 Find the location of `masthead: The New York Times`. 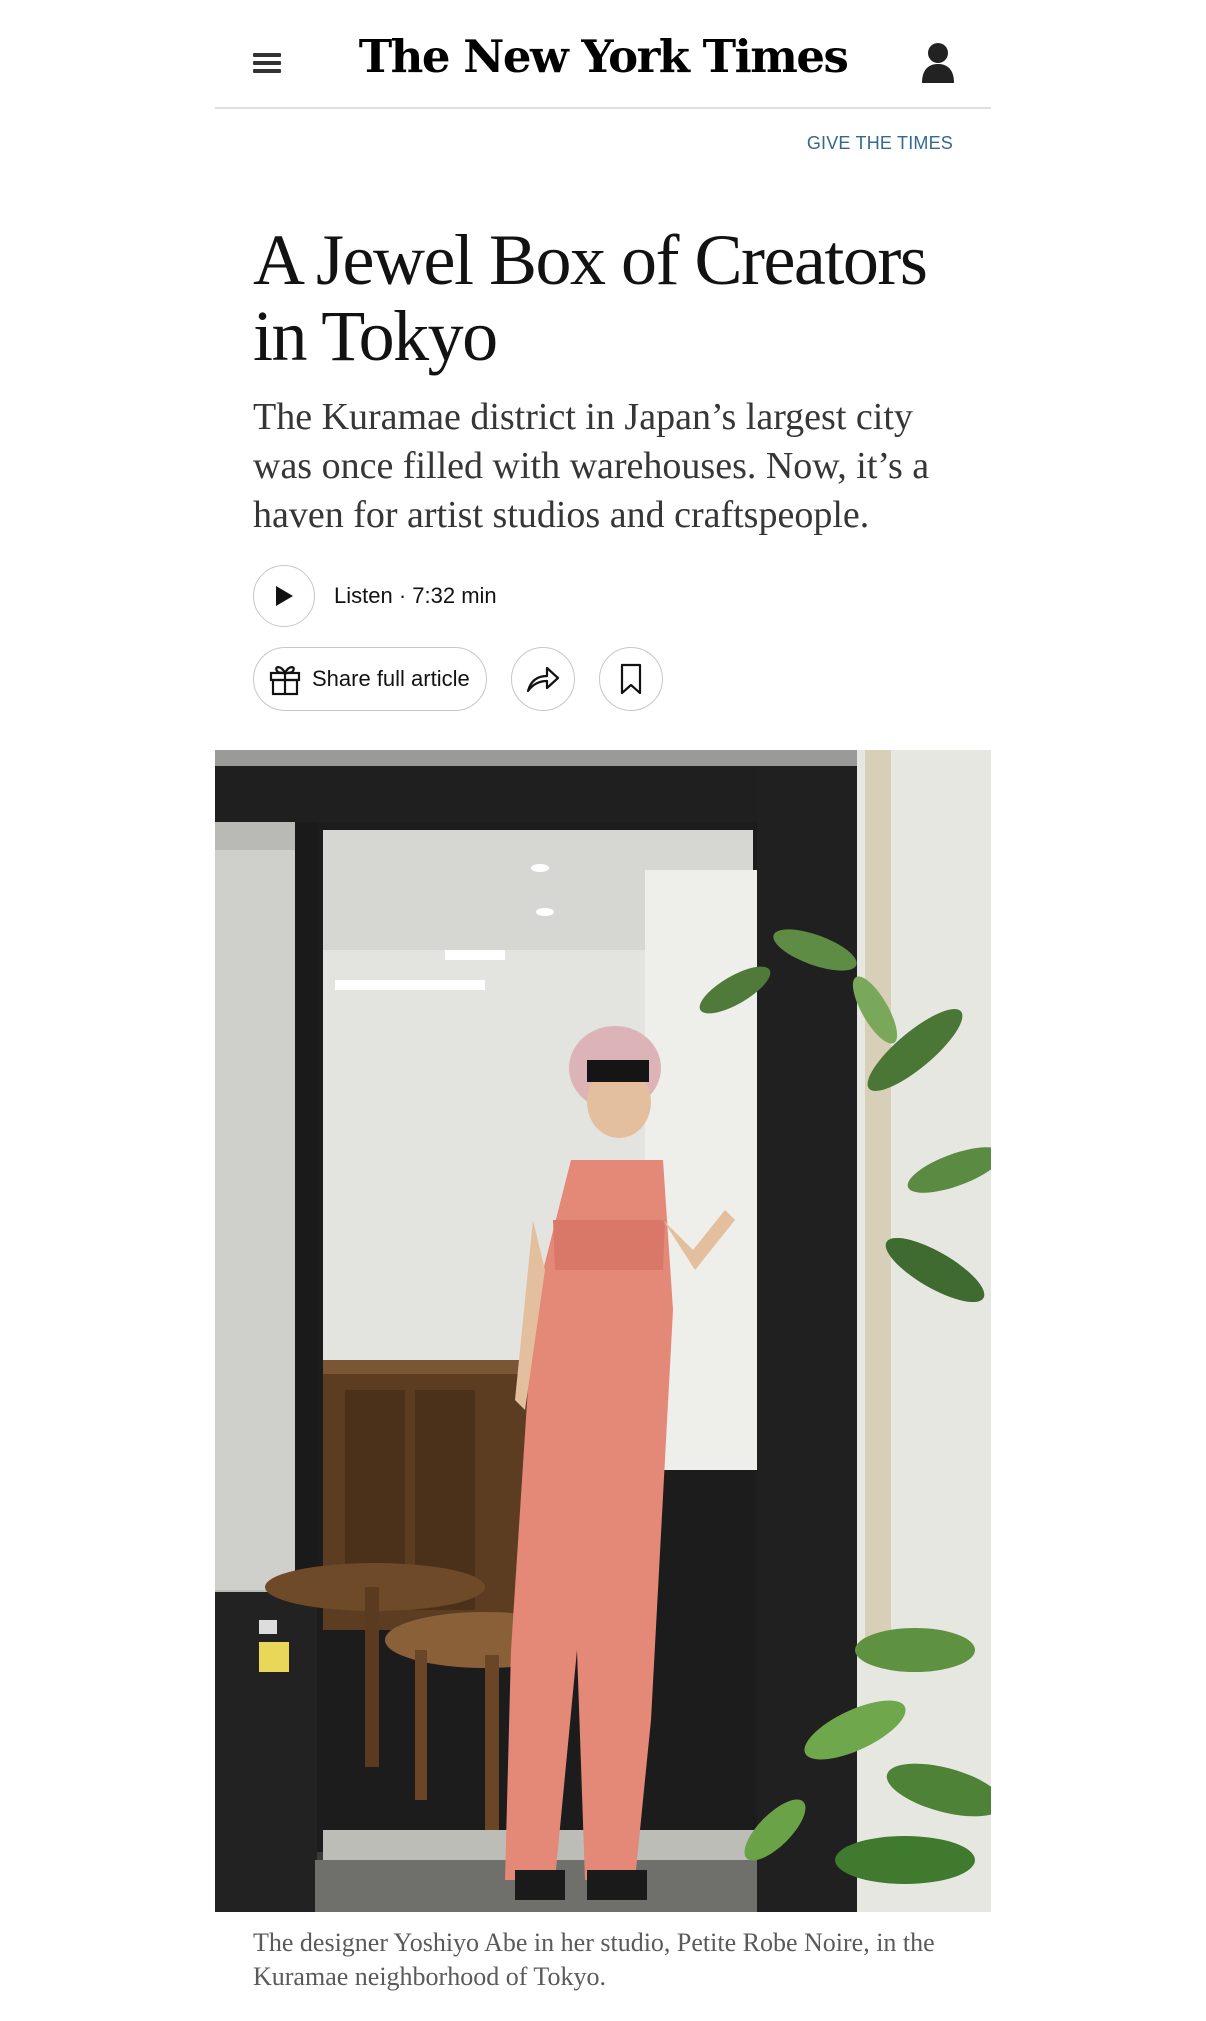

masthead: The New York Times is located at coordinates (603, 54).